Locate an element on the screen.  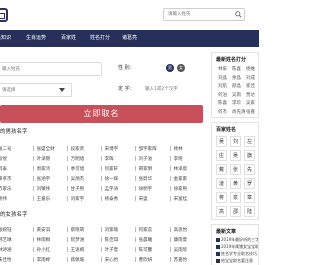
girls-name-link: 韩艺琳 is located at coordinates (6, 241).